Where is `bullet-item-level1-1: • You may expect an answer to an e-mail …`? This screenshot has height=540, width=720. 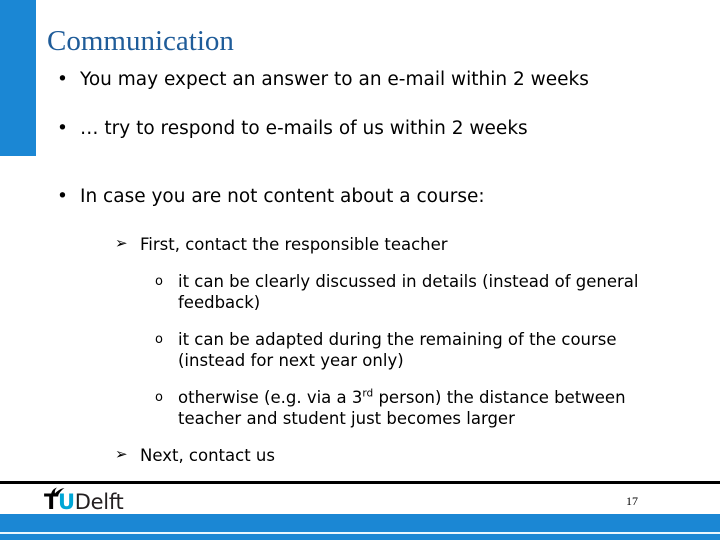
bullet-item-level1-1: • You may expect an answer to an e-mail … is located at coordinates (360, 79).